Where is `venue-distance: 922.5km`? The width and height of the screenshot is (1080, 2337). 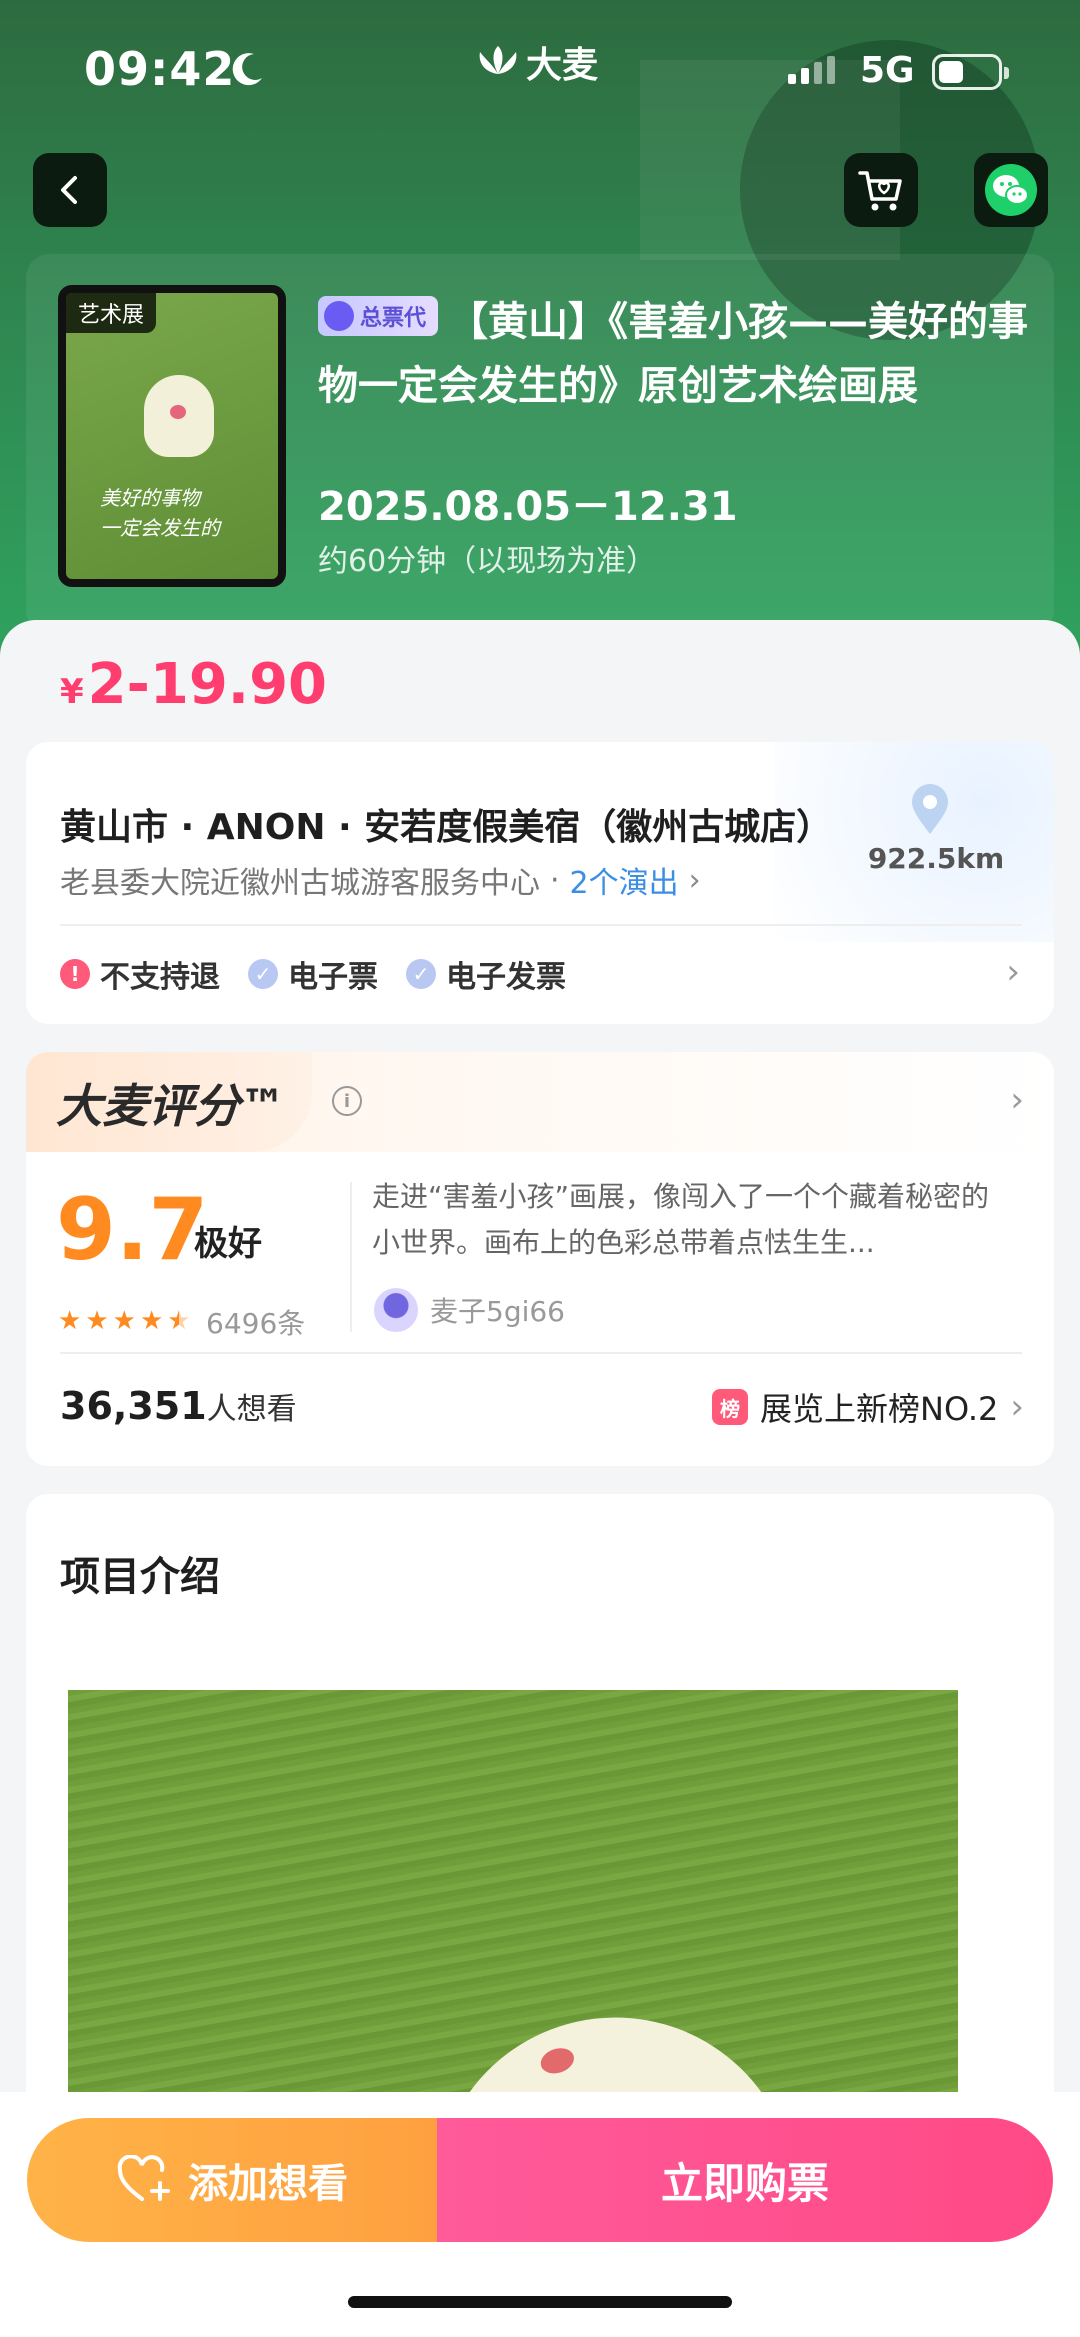 venue-distance: 922.5km is located at coordinates (936, 858).